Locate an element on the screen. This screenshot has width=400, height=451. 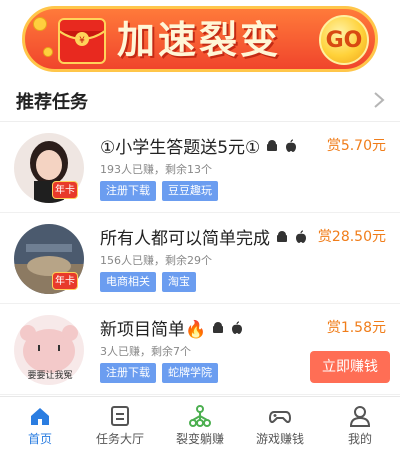
section-title: 推荐任务 is located at coordinates (52, 102).